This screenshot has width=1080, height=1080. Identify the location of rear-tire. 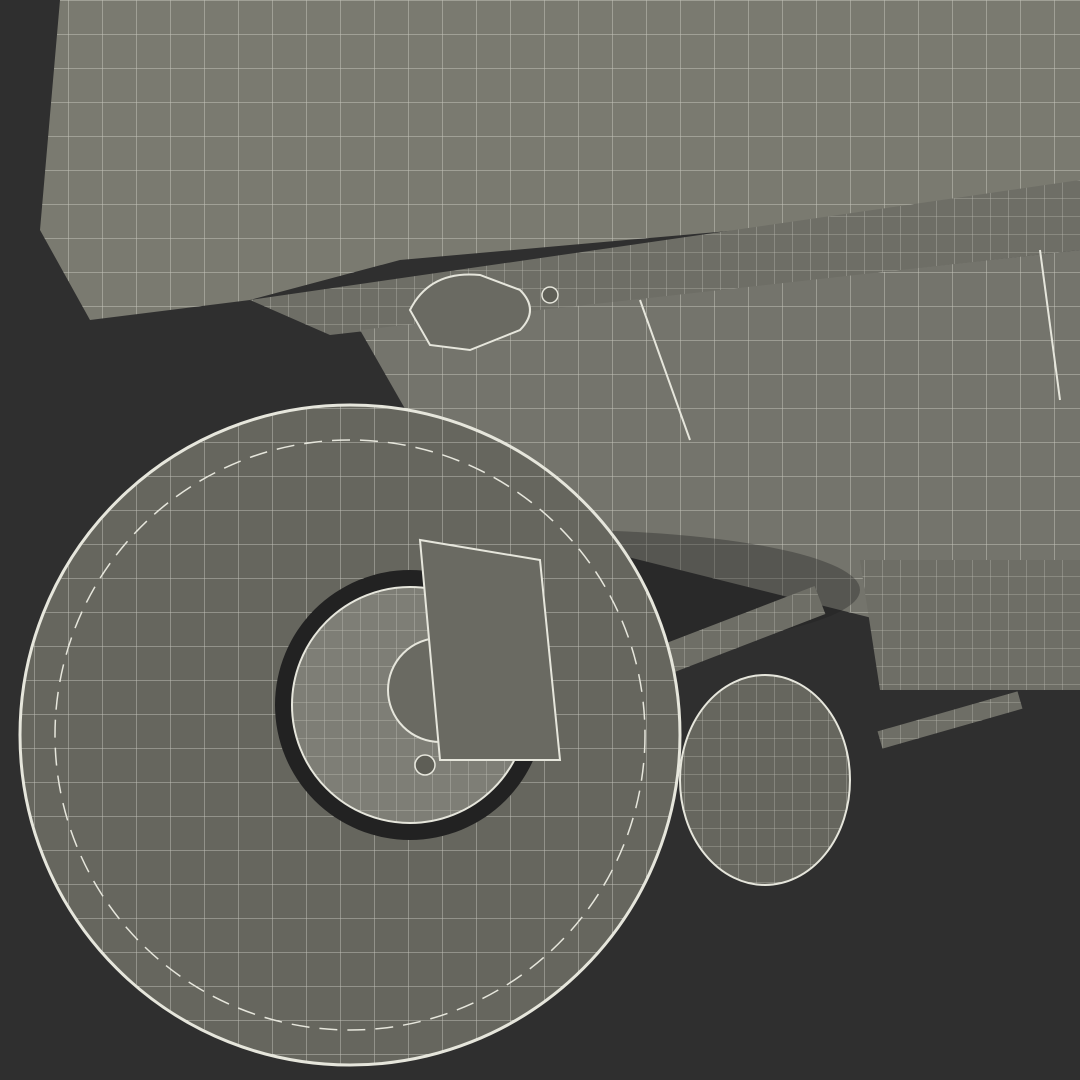
(765, 780).